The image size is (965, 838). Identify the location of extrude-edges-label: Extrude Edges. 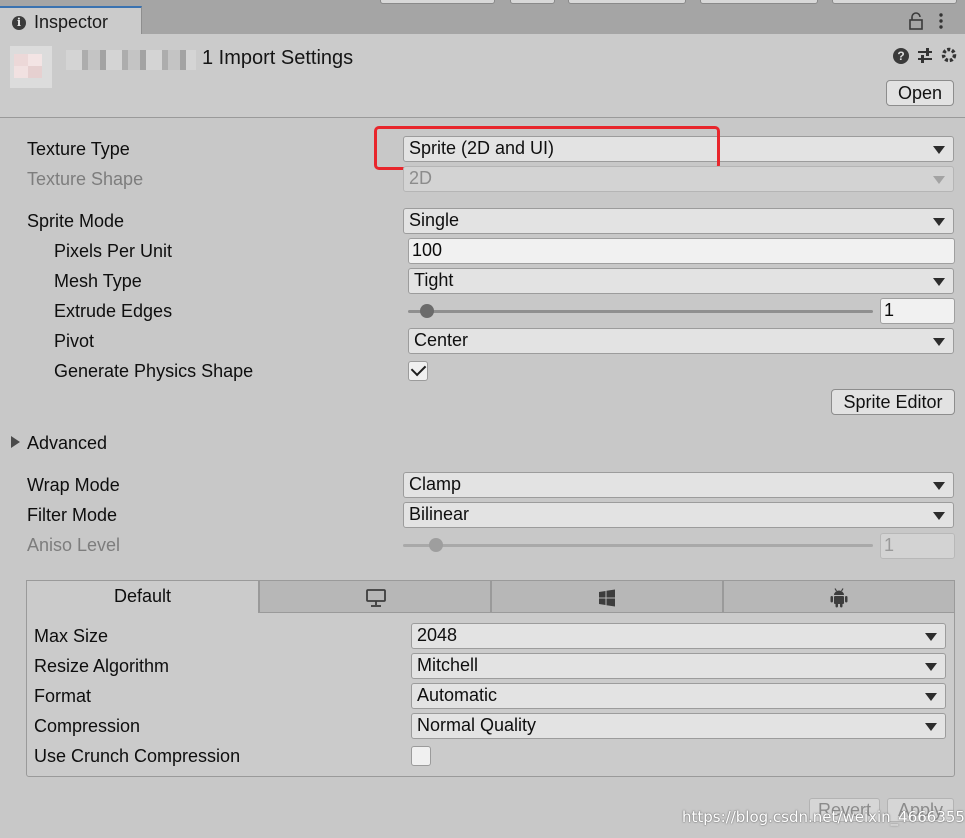
(113, 311).